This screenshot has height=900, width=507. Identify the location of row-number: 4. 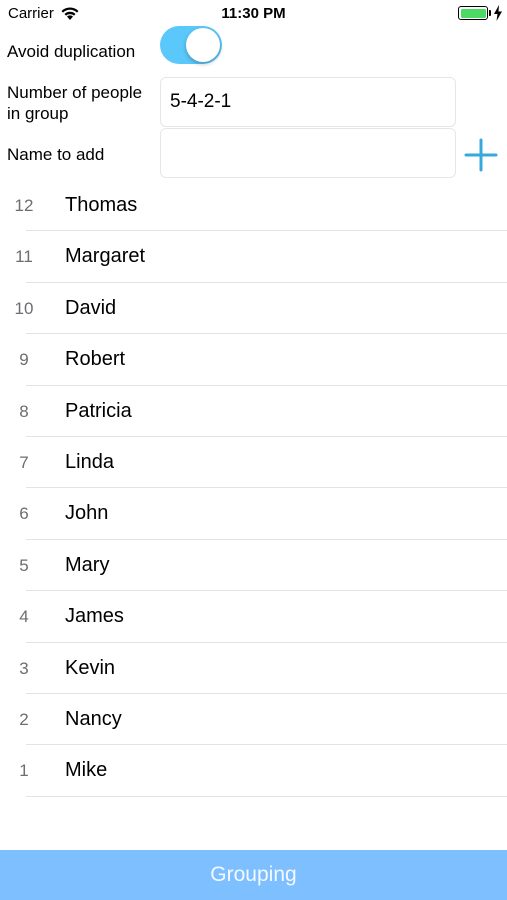
(24, 617).